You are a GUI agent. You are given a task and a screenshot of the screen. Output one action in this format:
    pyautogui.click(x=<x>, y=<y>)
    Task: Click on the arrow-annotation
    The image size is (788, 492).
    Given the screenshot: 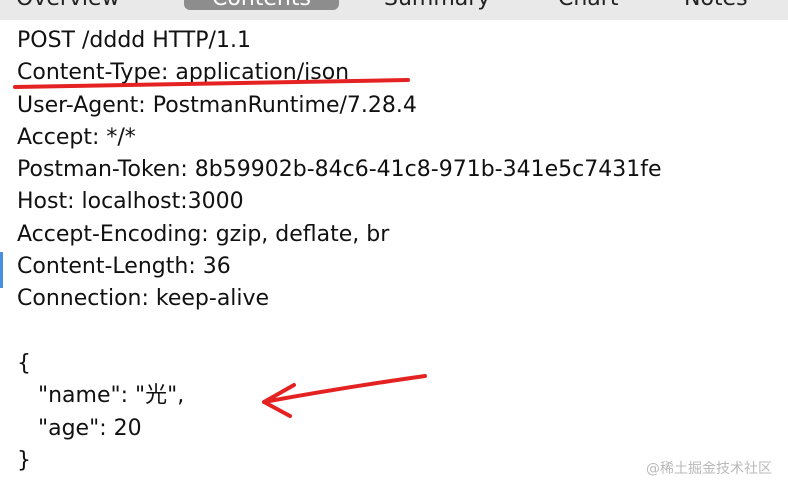 What is the action you would take?
    pyautogui.click(x=344, y=396)
    